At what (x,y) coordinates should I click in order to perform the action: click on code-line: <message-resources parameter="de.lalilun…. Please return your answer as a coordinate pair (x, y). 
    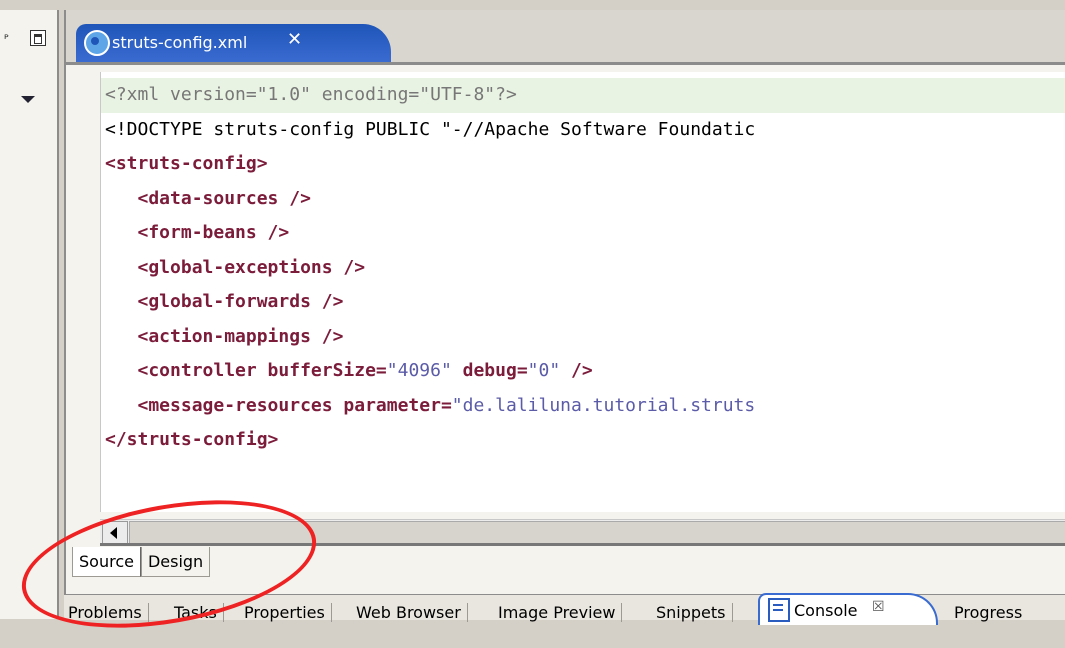
    Looking at the image, I should click on (583, 406).